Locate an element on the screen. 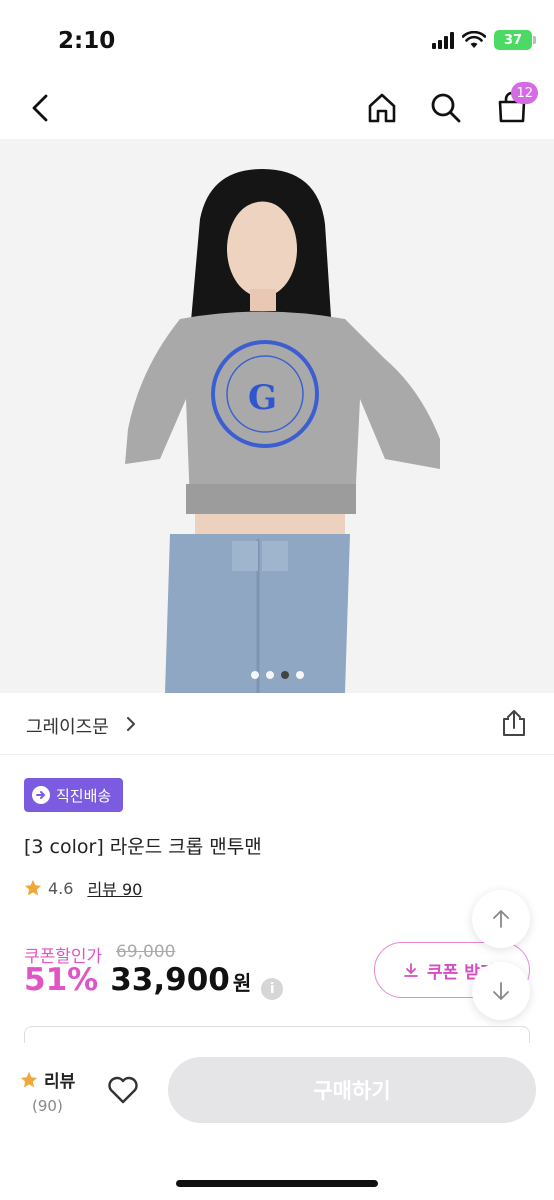 Image resolution: width=554 pixels, height=1200 pixels. pagination-dot-active is located at coordinates (284, 675).